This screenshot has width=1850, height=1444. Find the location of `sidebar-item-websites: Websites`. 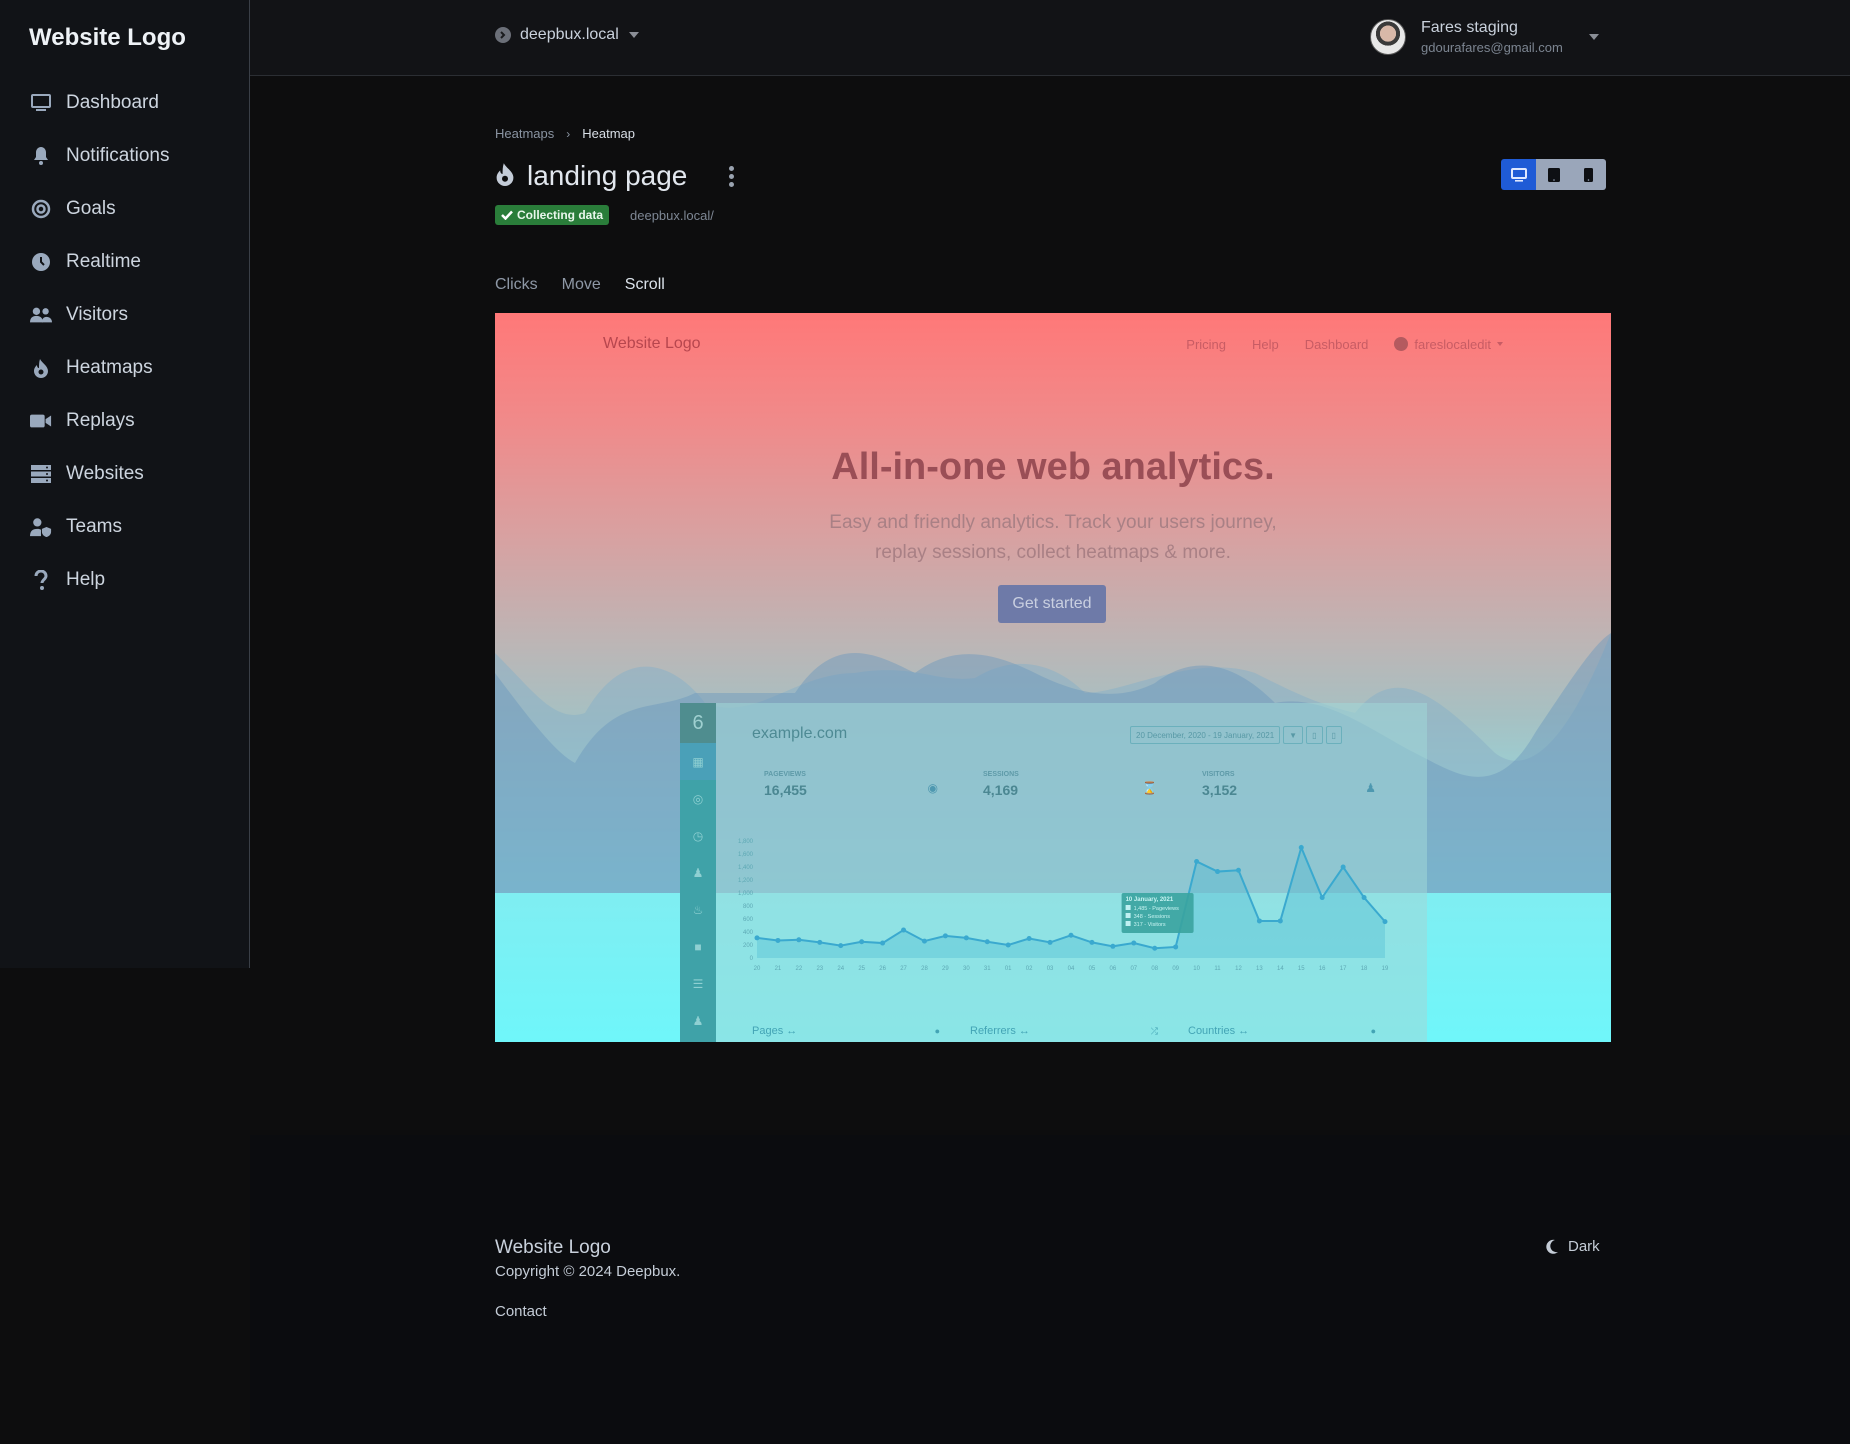

sidebar-item-websites: Websites is located at coordinates (124, 473).